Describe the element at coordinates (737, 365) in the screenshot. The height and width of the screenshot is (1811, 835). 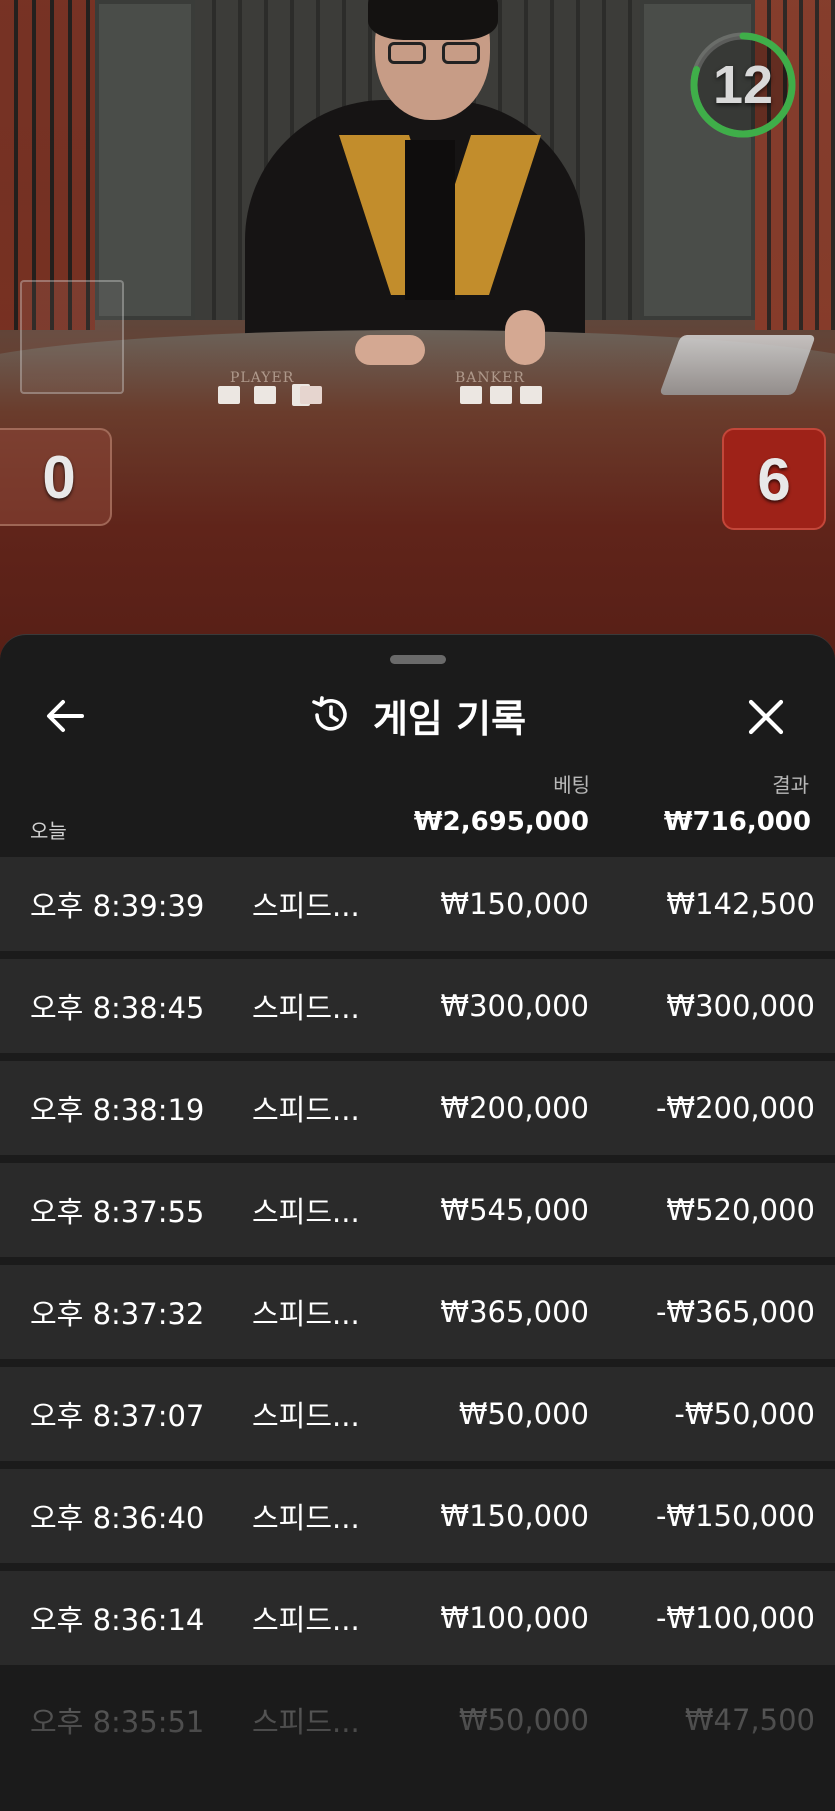
I see `card-shoe` at that location.